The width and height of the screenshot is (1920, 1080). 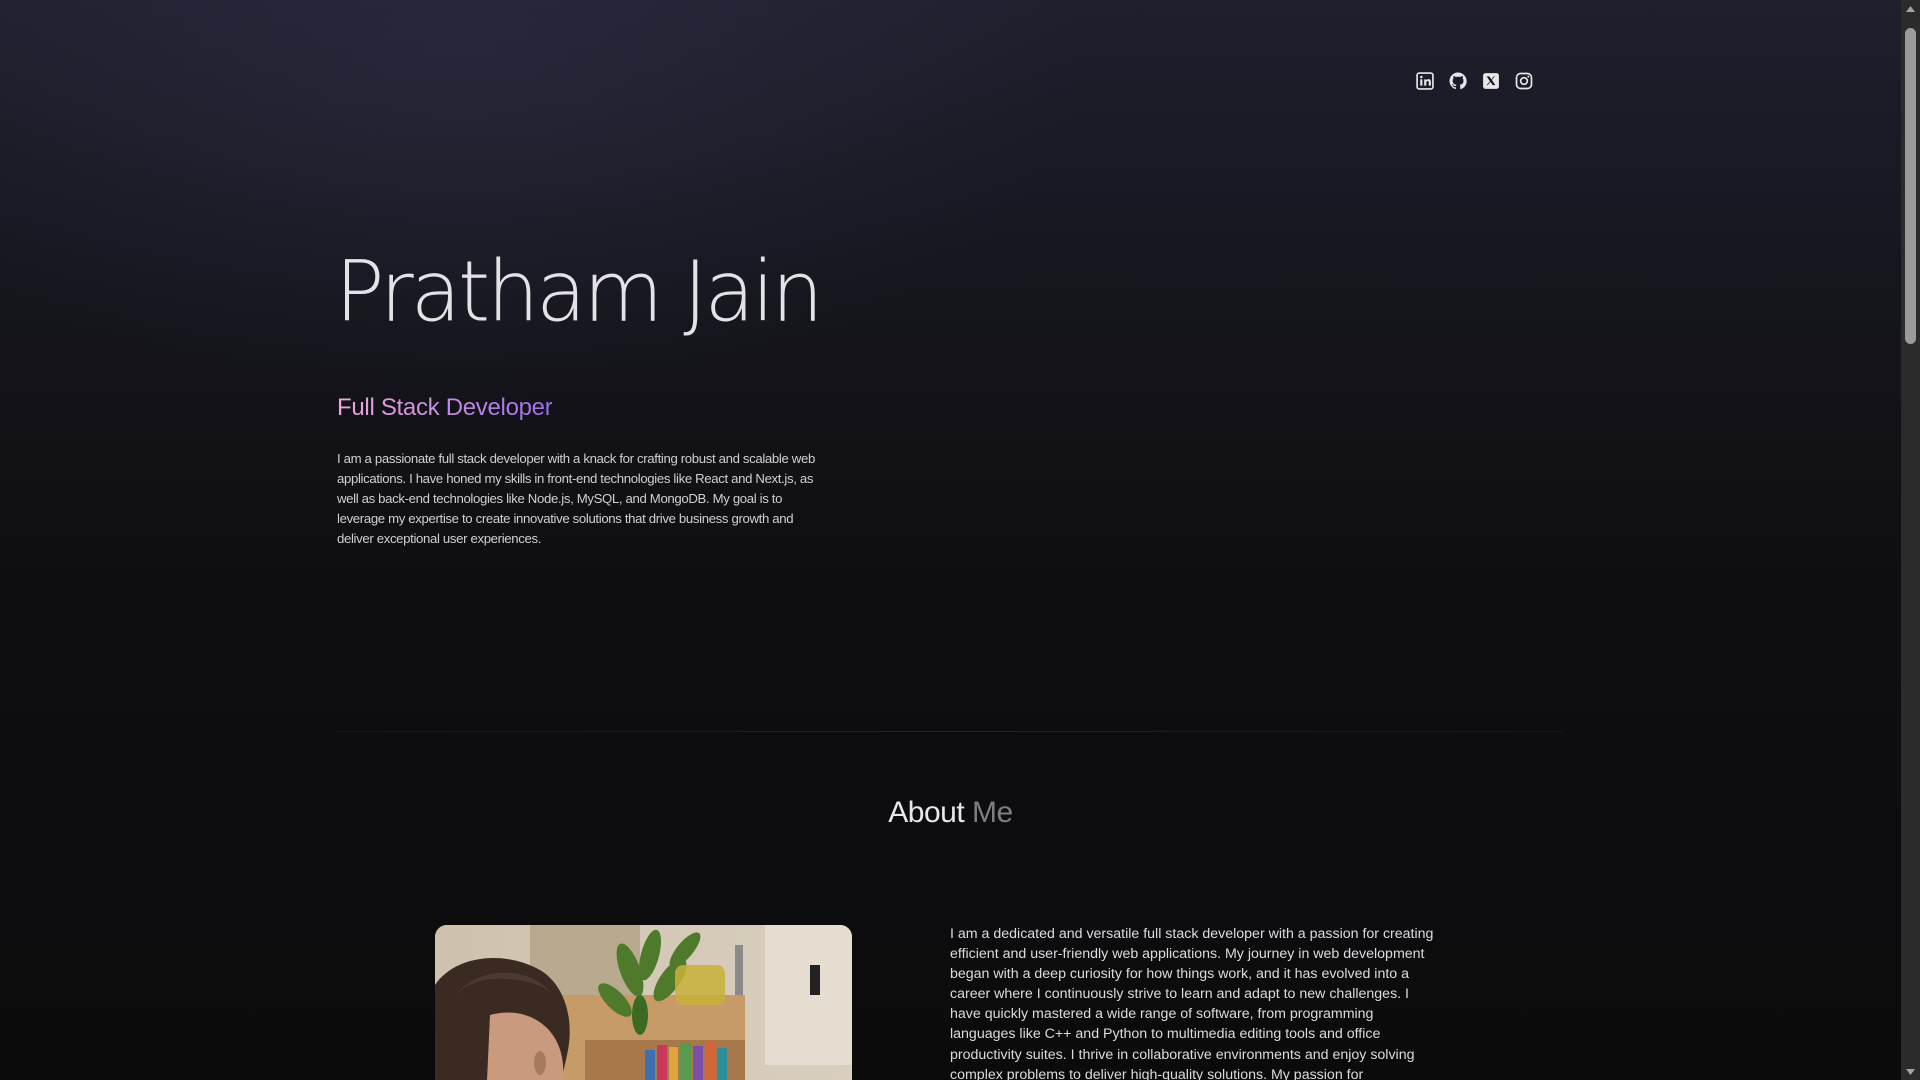 I want to click on profile-photo, so click(x=643, y=1002).